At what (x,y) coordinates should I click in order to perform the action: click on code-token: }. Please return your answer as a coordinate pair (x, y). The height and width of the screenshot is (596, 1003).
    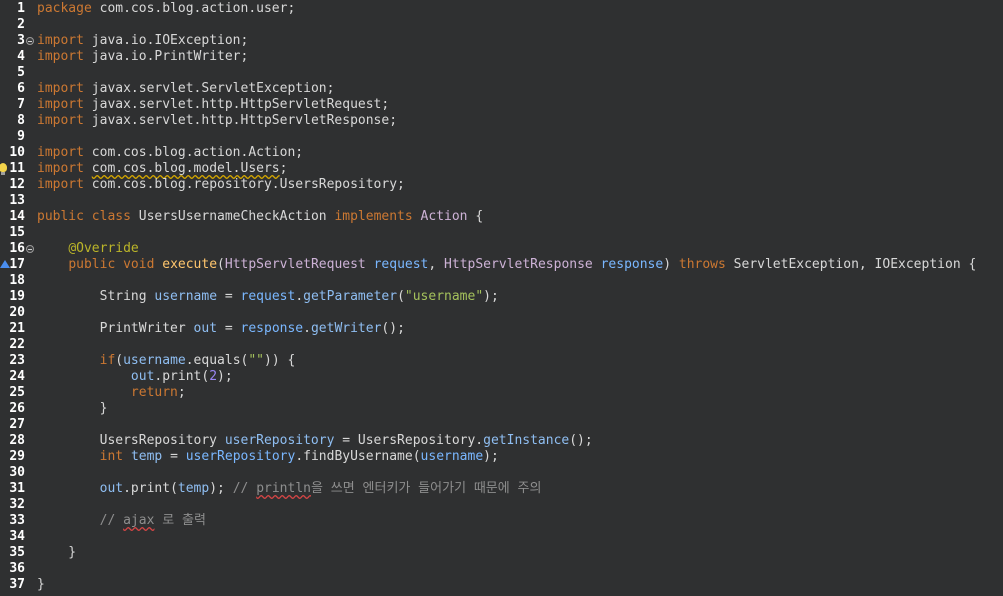
    Looking at the image, I should click on (41, 584).